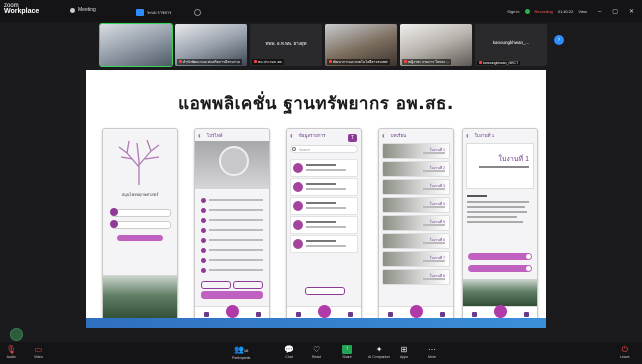 The image size is (642, 364). I want to click on participant-tile-4: พัฒนาการและเทคโนโลยีสารสนเทศ, so click(361, 45).